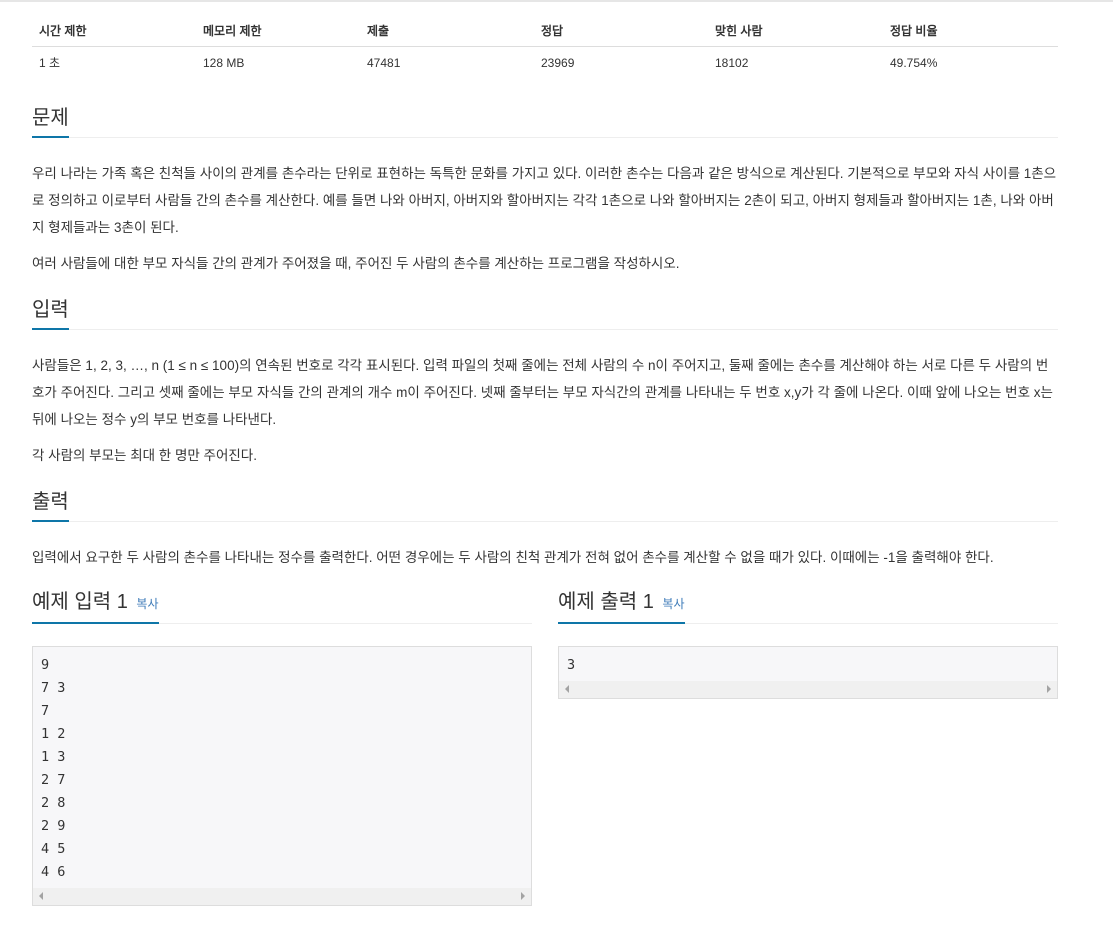 This screenshot has height=937, width=1113. Describe the element at coordinates (545, 504) in the screenshot. I see `output-headline: 출력` at that location.